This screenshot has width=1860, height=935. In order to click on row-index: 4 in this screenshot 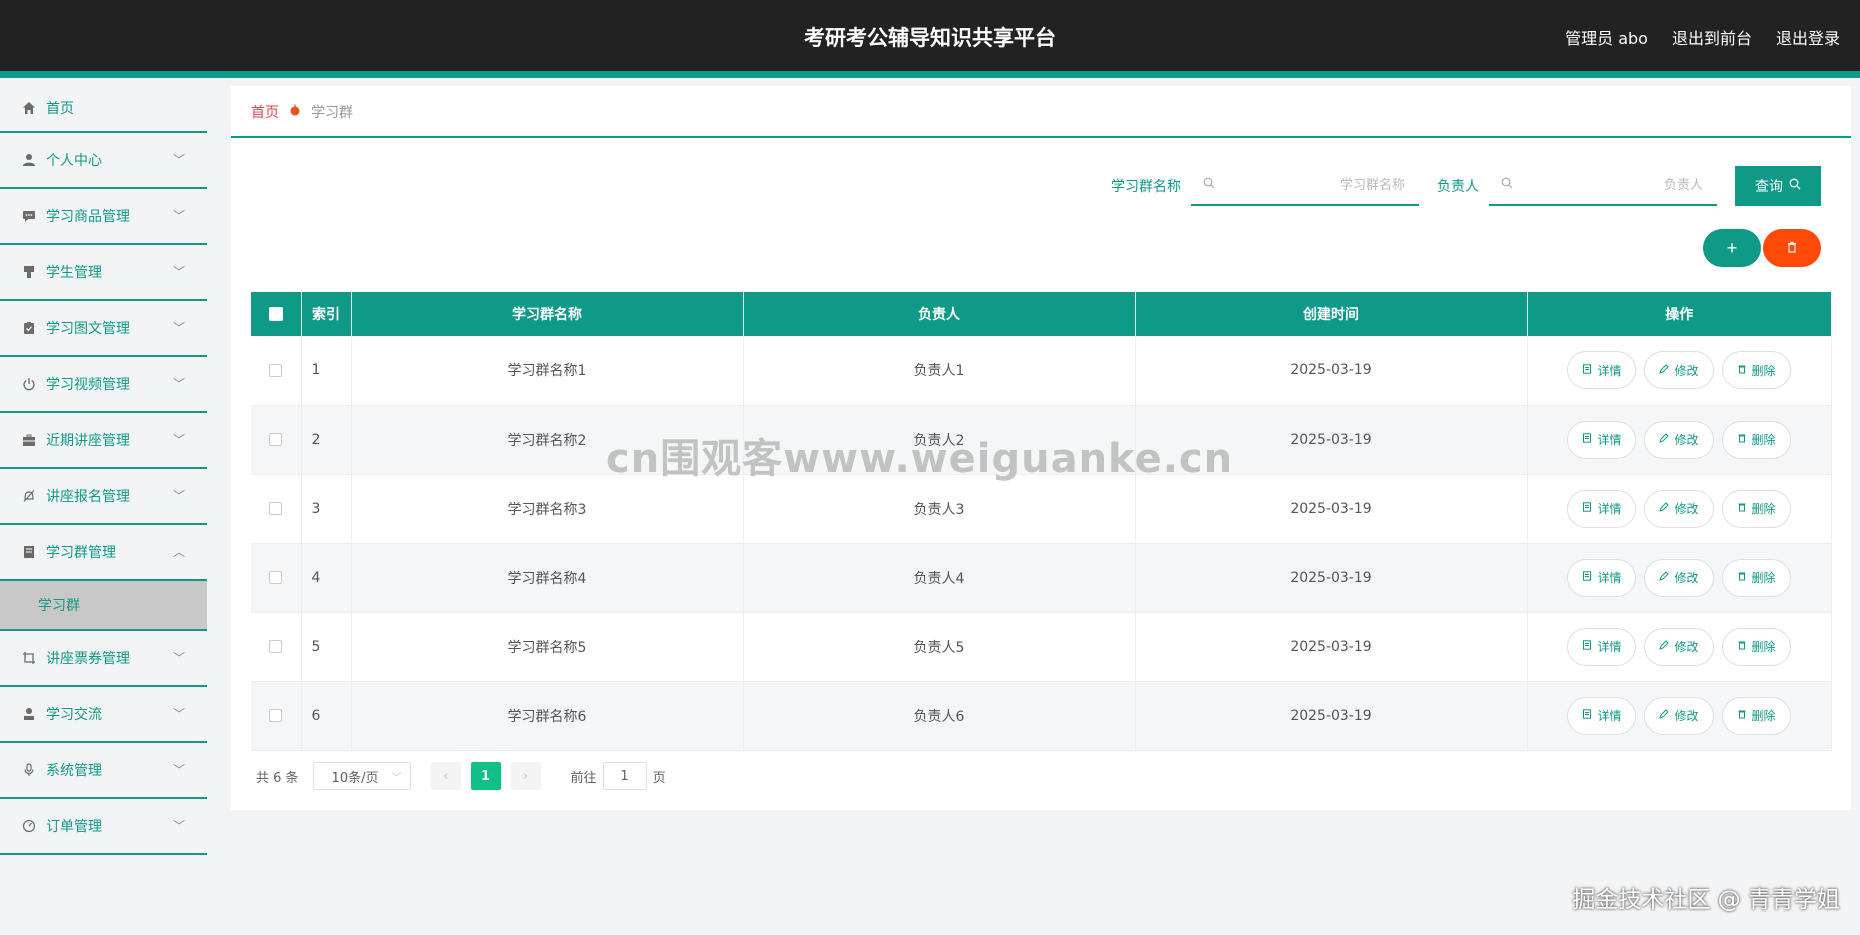, I will do `click(326, 578)`.